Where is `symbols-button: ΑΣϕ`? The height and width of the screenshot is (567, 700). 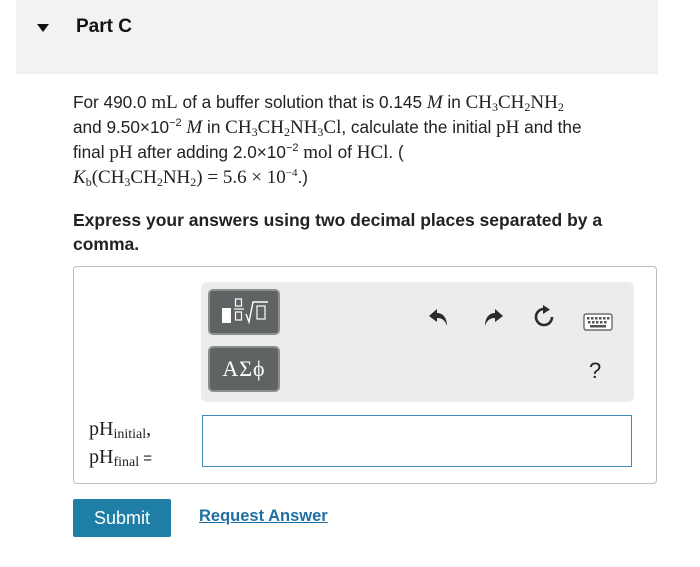 symbols-button: ΑΣϕ is located at coordinates (244, 369).